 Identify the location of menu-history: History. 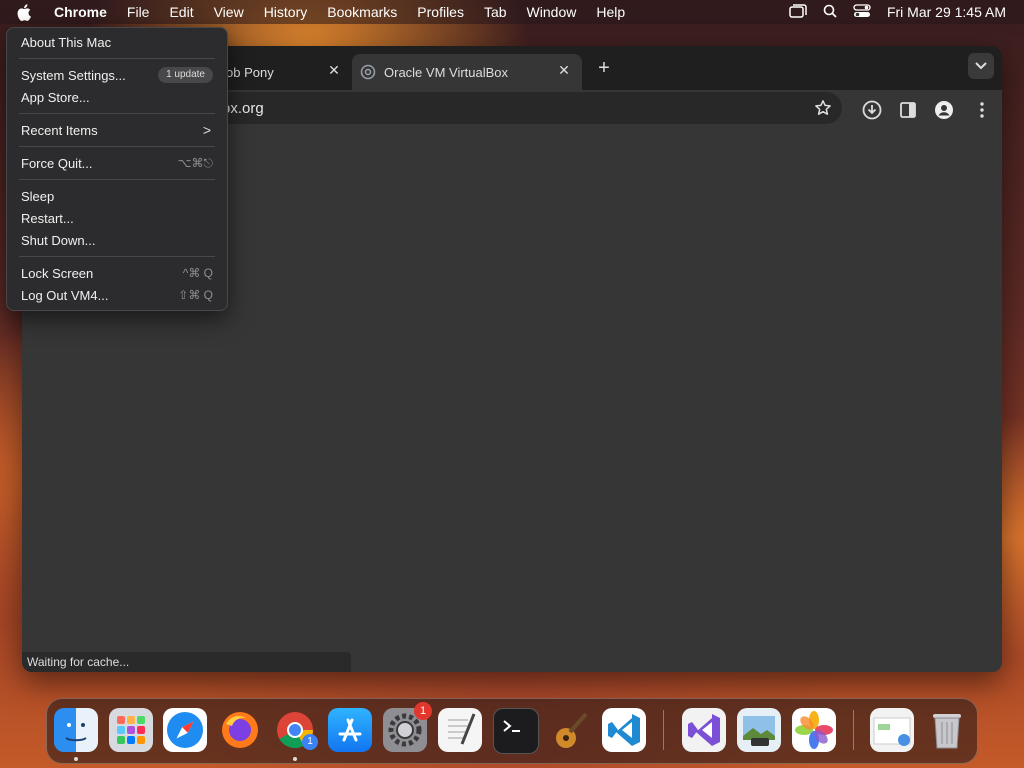
(286, 12).